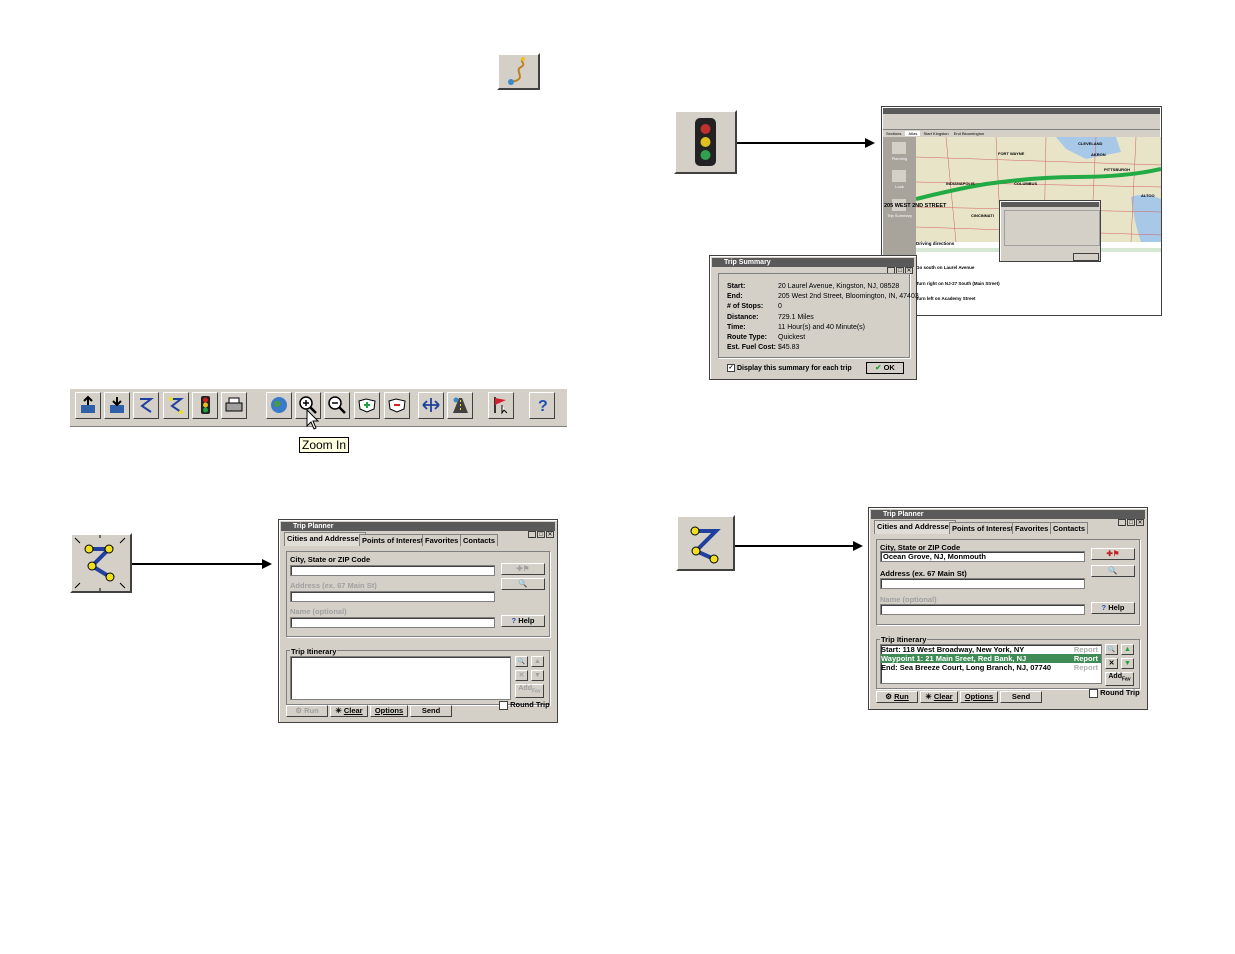  What do you see at coordinates (754, 306) in the screenshot?
I see `summary-row: # of Stops: 0` at bounding box center [754, 306].